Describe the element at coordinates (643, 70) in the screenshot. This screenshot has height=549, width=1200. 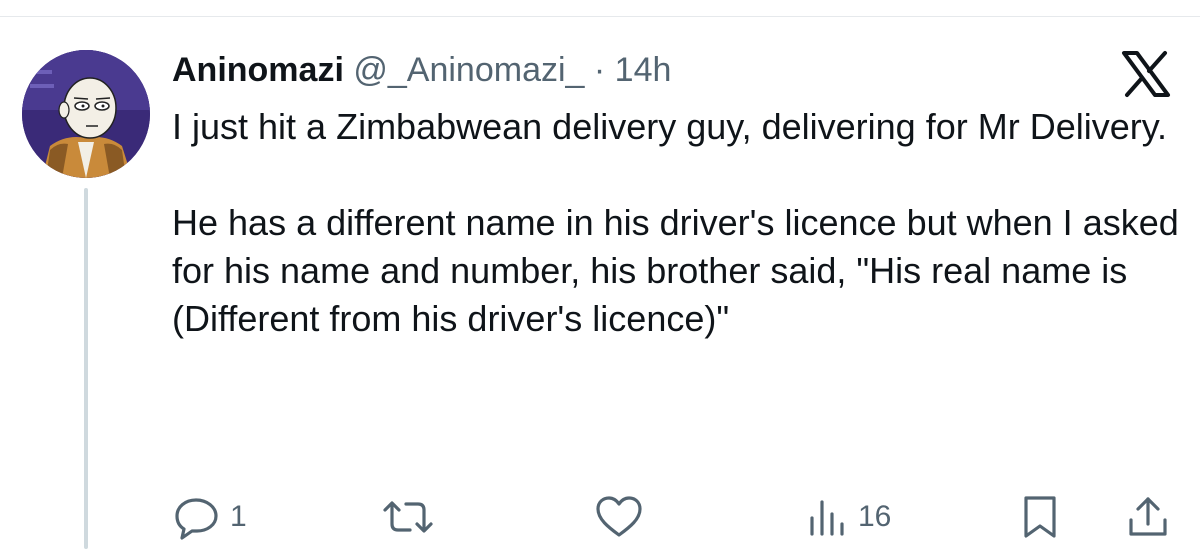
I see `timestamp: 14h` at that location.